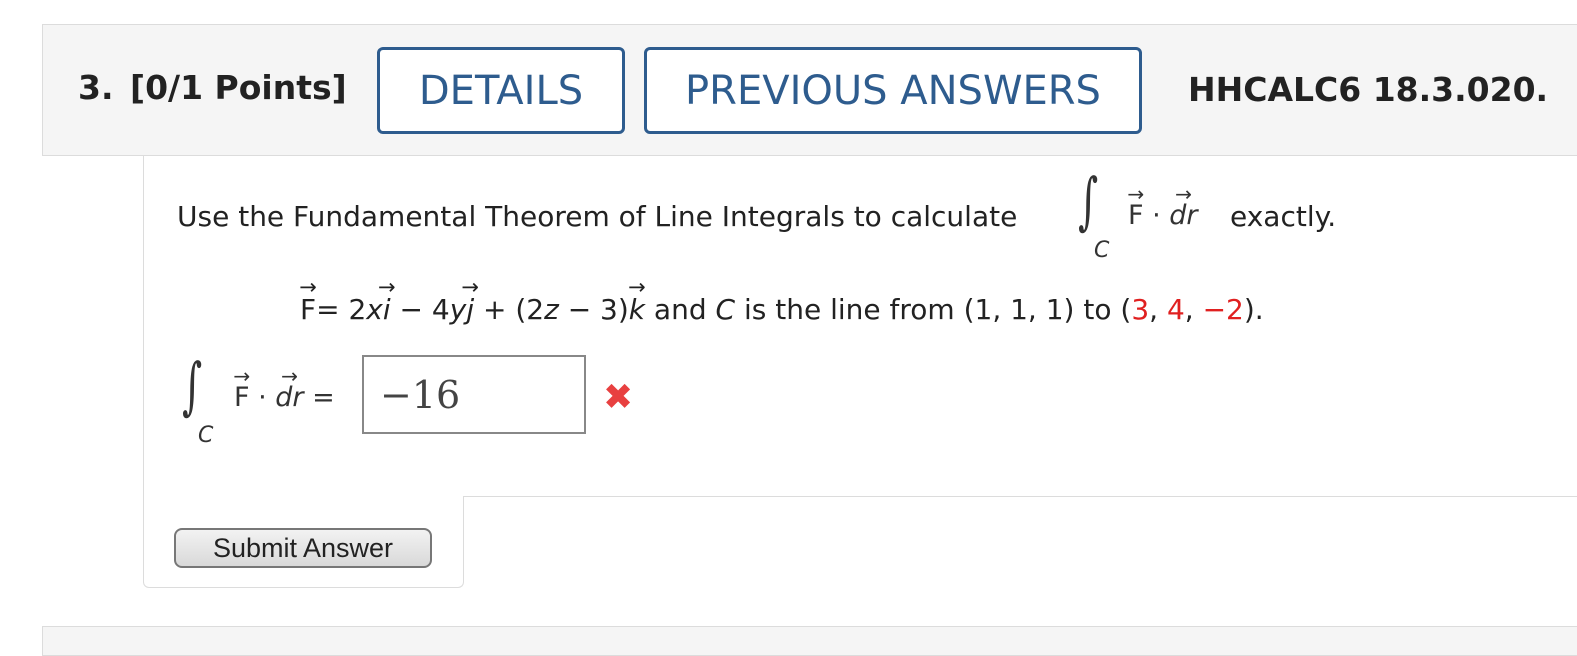 The image size is (1577, 656). Describe the element at coordinates (618, 397) in the screenshot. I see `x-mark-icon: ✖` at that location.